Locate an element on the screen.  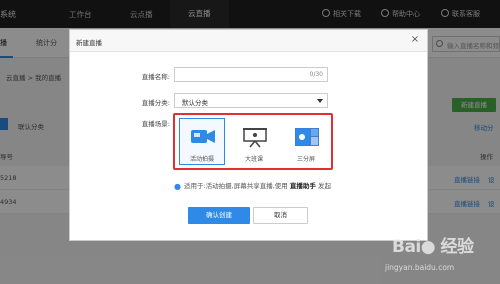
scene-label: 大班课 is located at coordinates (253, 159).